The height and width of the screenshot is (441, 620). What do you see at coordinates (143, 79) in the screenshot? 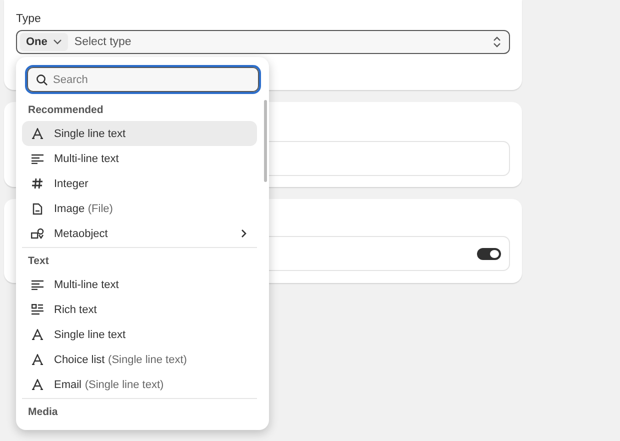
I see `search-field: Search` at bounding box center [143, 79].